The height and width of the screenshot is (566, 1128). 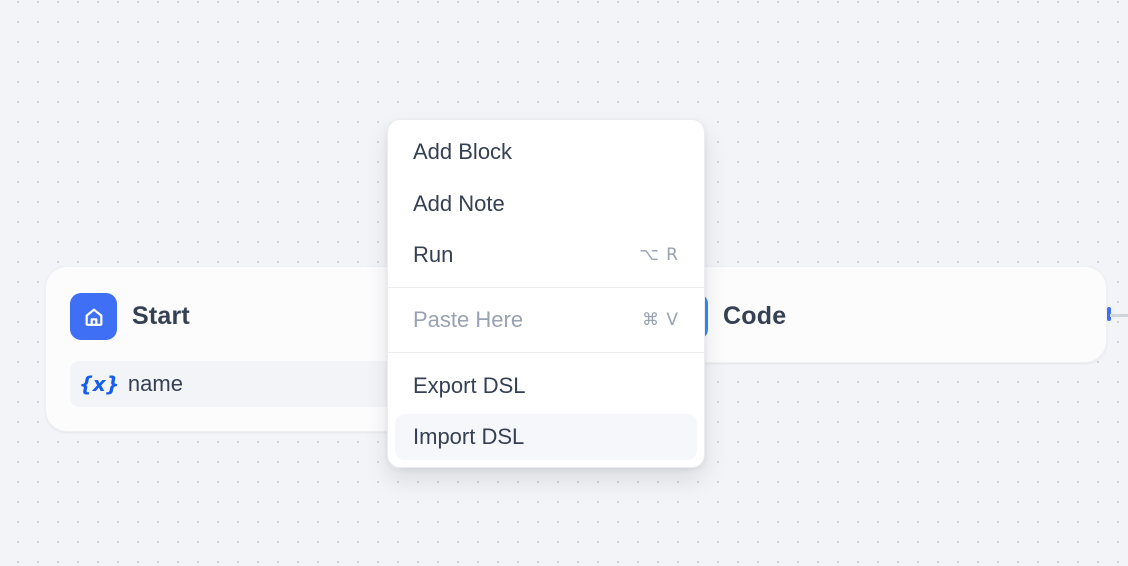 I want to click on menu-item-add-block: Add Block, so click(x=546, y=152).